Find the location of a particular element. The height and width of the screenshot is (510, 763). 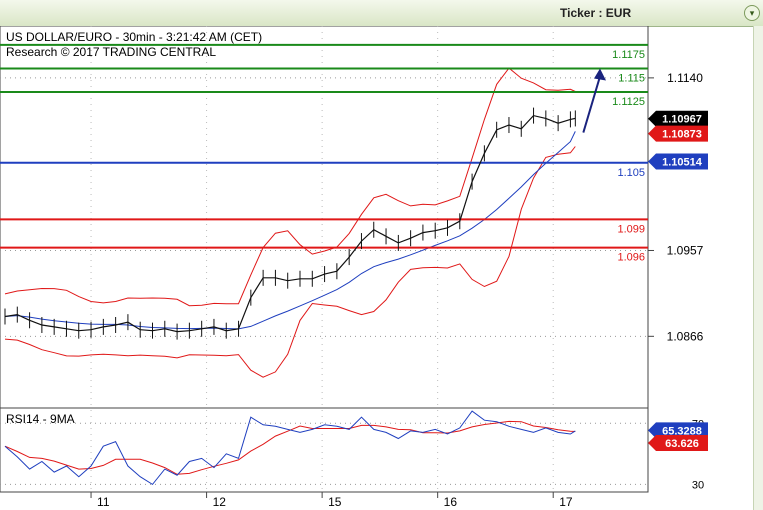

chart-header: Ticker : EUR ▾ is located at coordinates (381, 13).